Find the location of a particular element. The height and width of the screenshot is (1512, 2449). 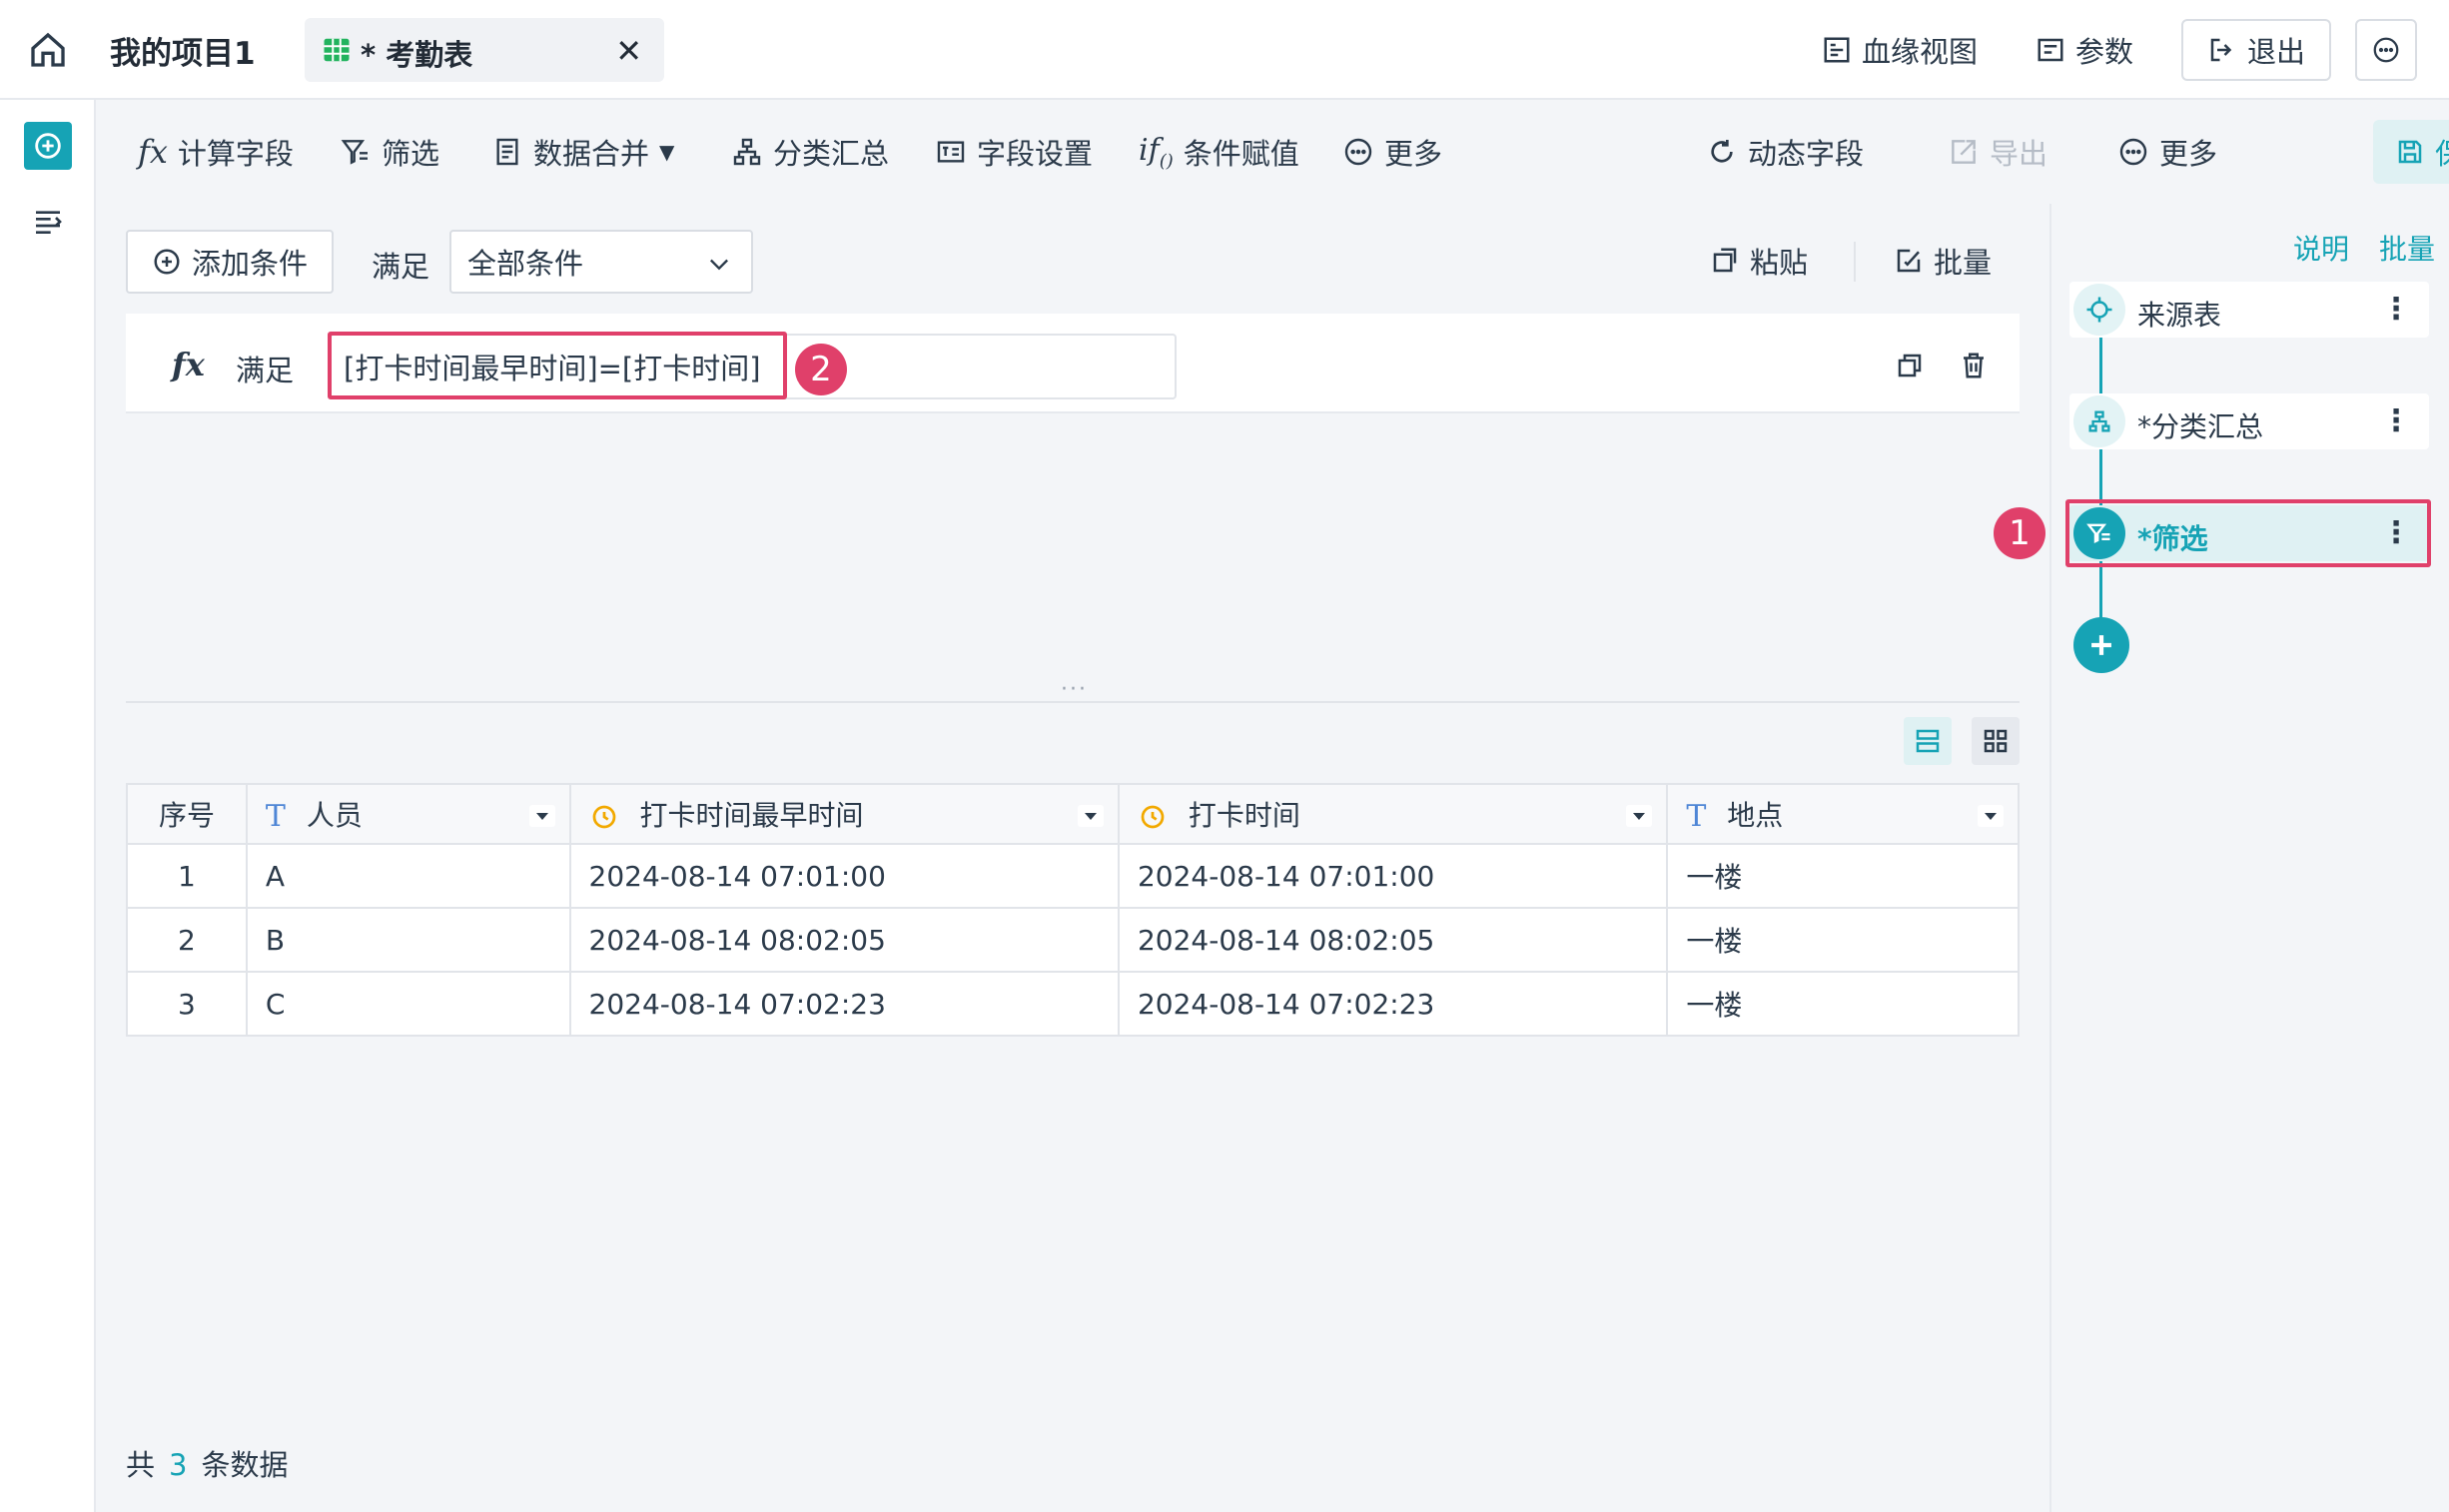

text-type-icon: T is located at coordinates (1696, 817).